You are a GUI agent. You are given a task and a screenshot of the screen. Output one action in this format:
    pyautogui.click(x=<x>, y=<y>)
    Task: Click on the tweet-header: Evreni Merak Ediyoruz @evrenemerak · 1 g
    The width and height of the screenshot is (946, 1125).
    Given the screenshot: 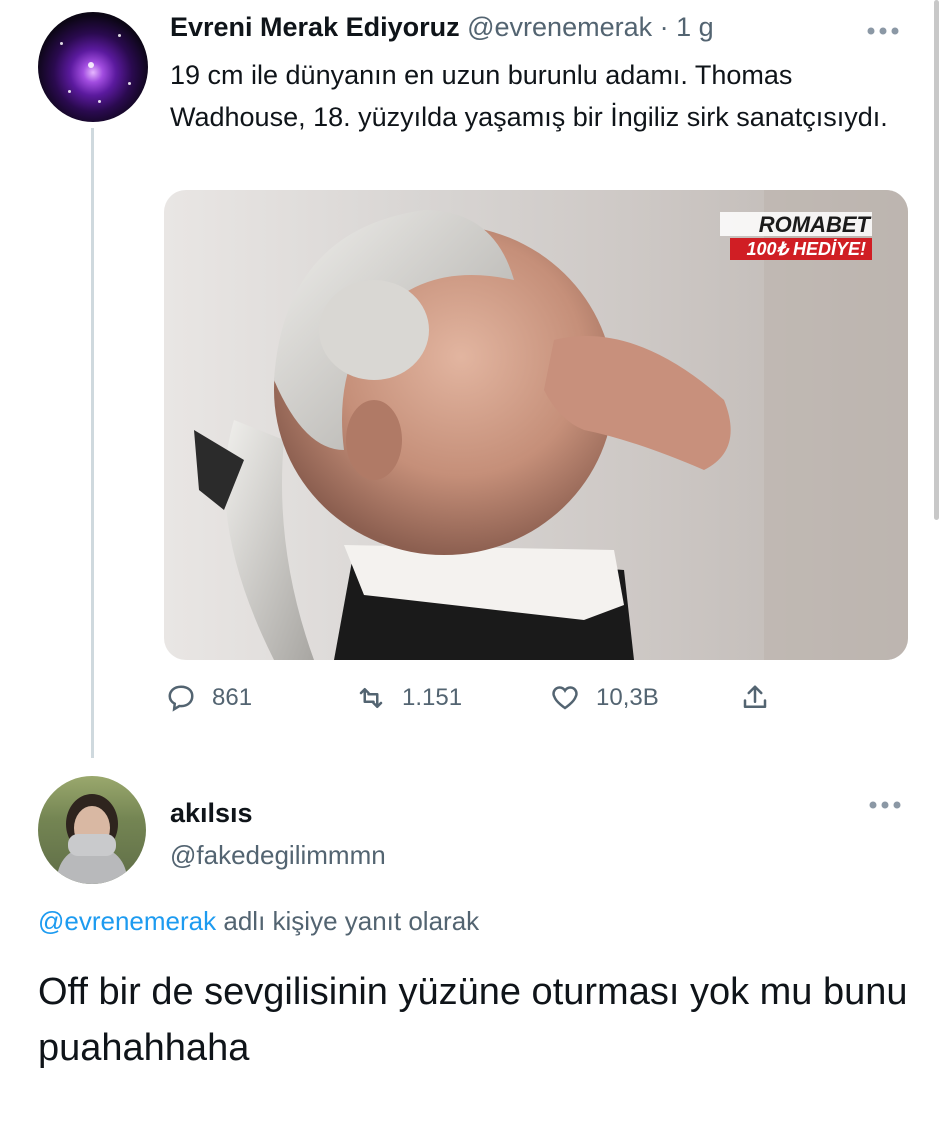 What is the action you would take?
    pyautogui.click(x=442, y=27)
    